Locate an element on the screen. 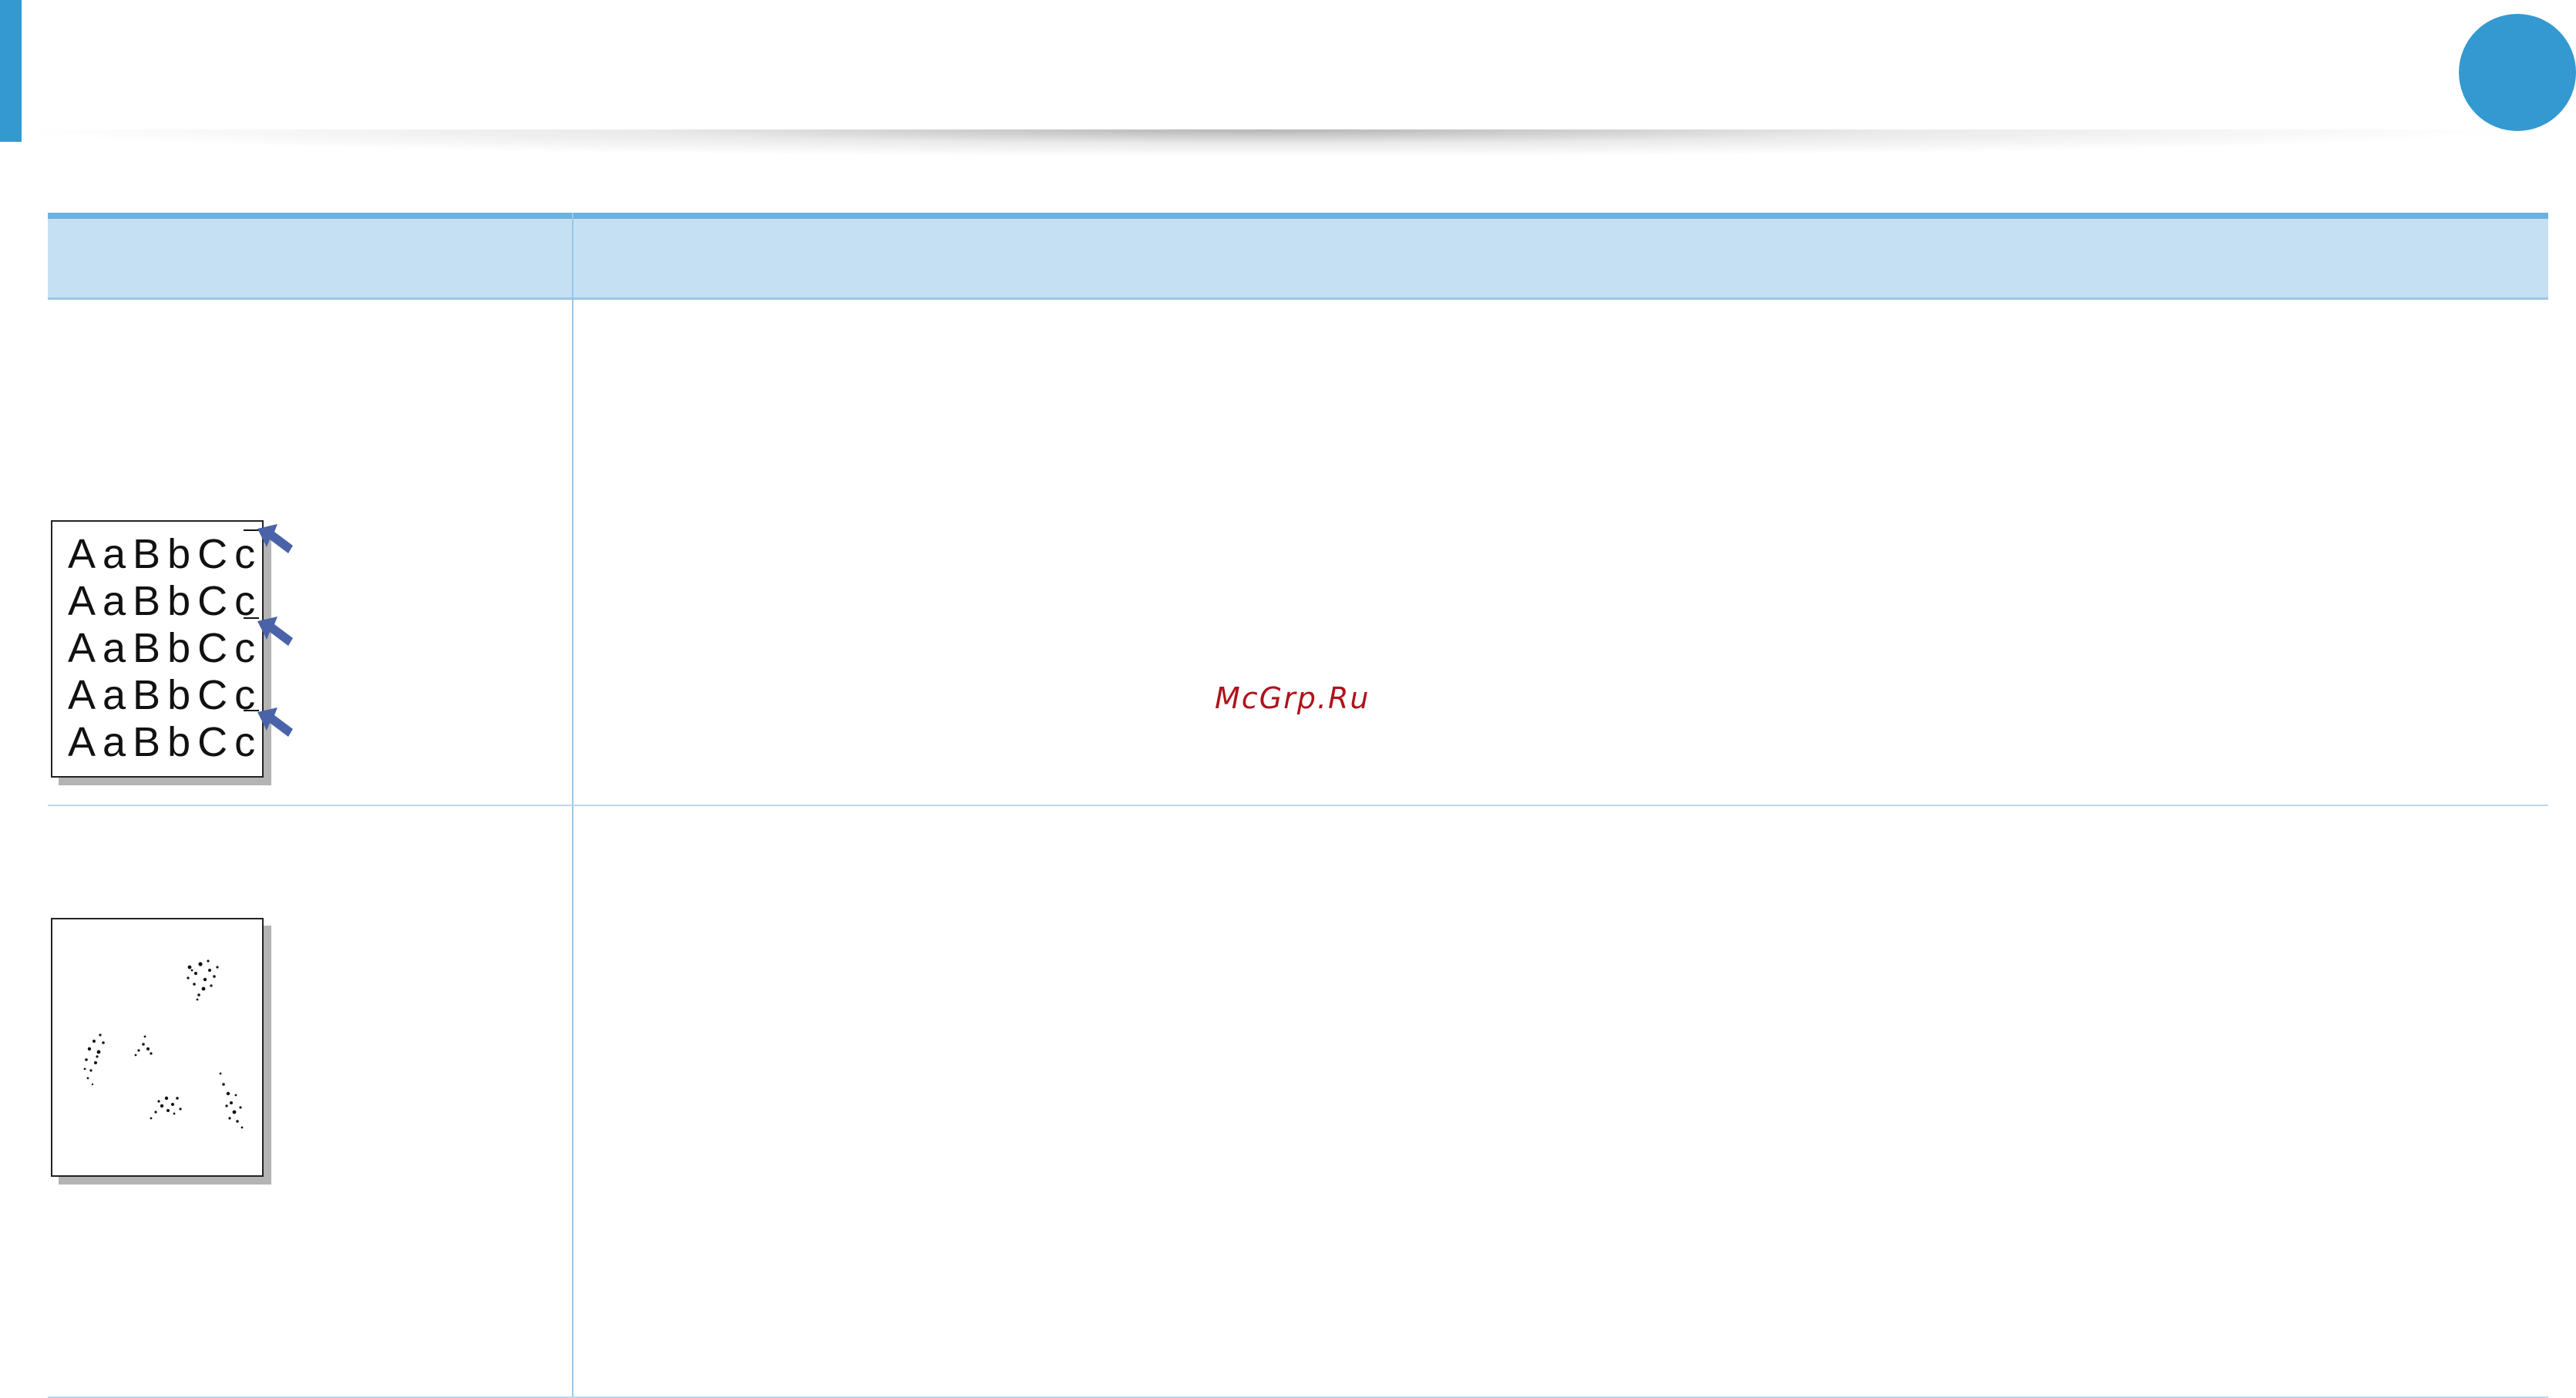 This screenshot has width=2576, height=1398. background-scatter-sample-icon is located at coordinates (157, 1047).